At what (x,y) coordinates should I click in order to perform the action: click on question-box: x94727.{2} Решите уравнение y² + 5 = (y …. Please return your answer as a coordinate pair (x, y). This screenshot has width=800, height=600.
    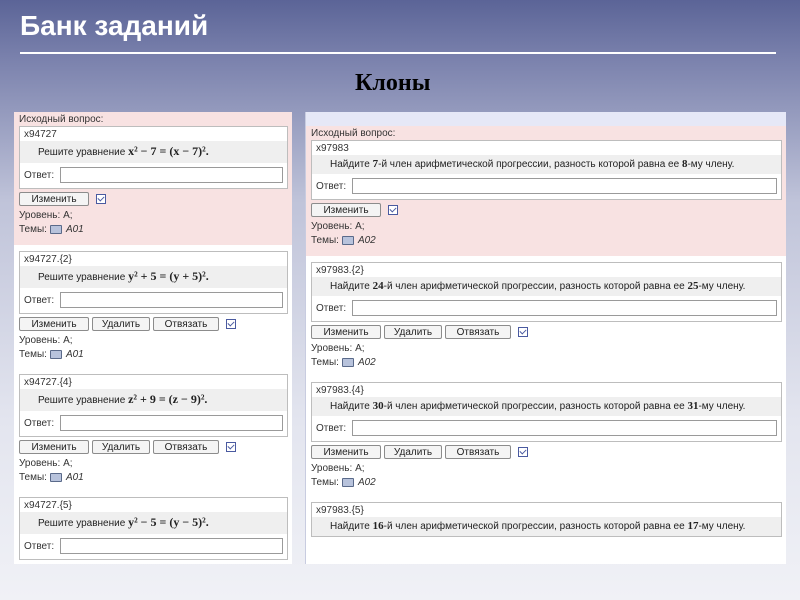
    Looking at the image, I should click on (153, 282).